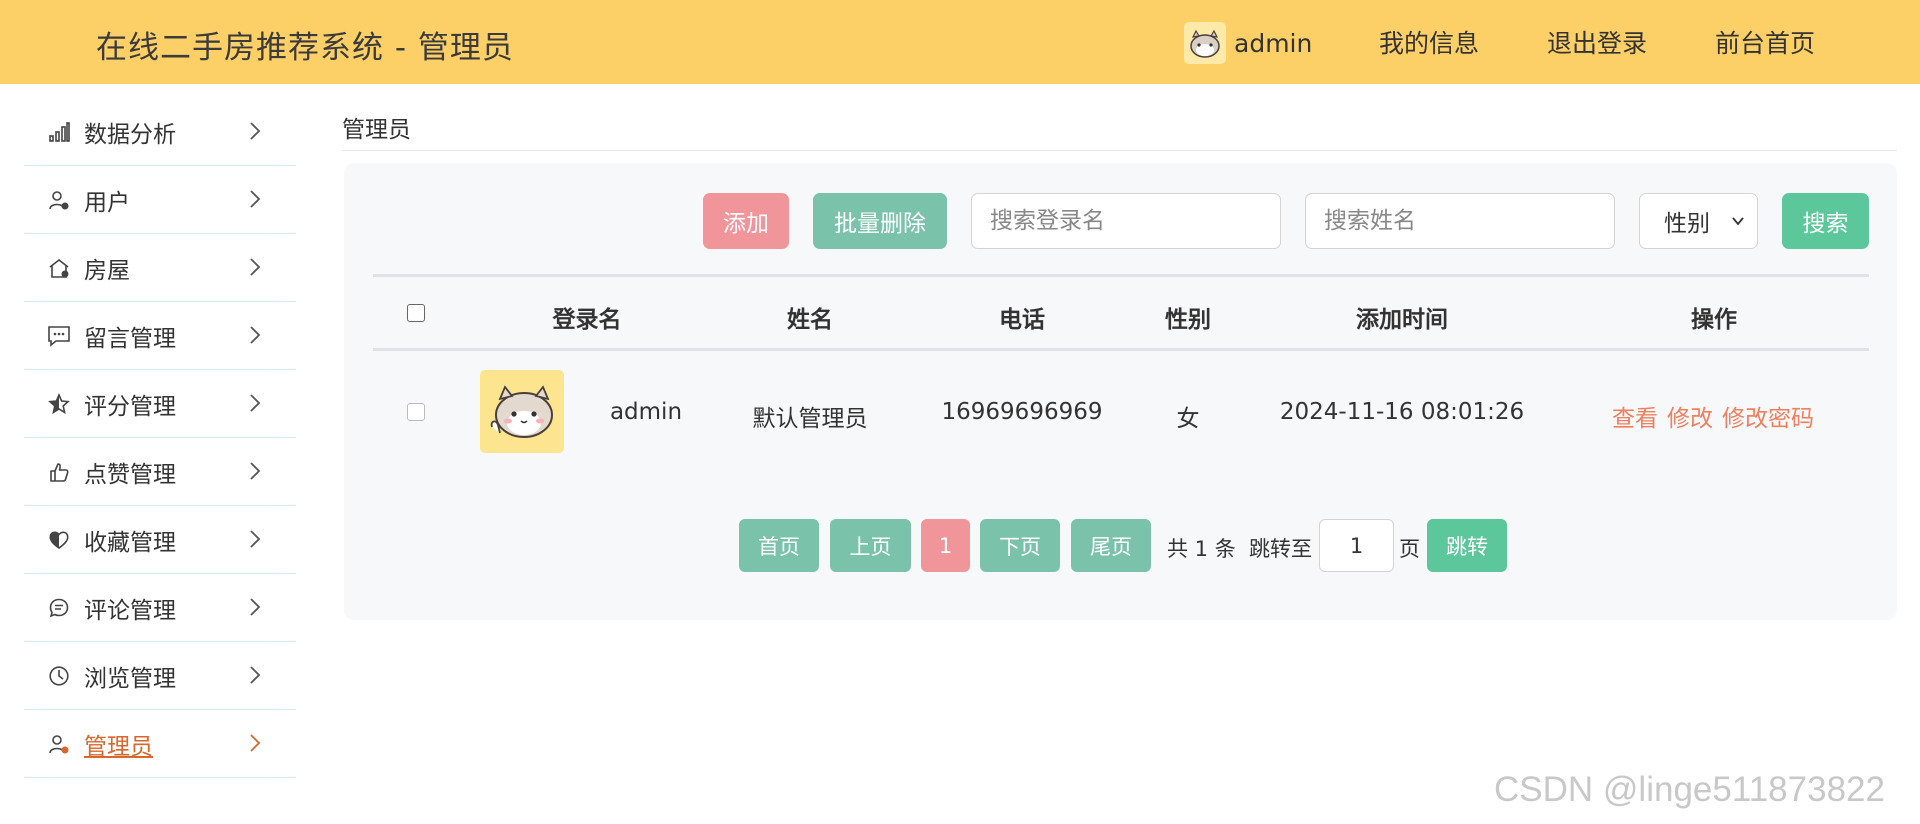 The height and width of the screenshot is (824, 1920). Describe the element at coordinates (1765, 42) in the screenshot. I see `front-home-link: 前台首页` at that location.